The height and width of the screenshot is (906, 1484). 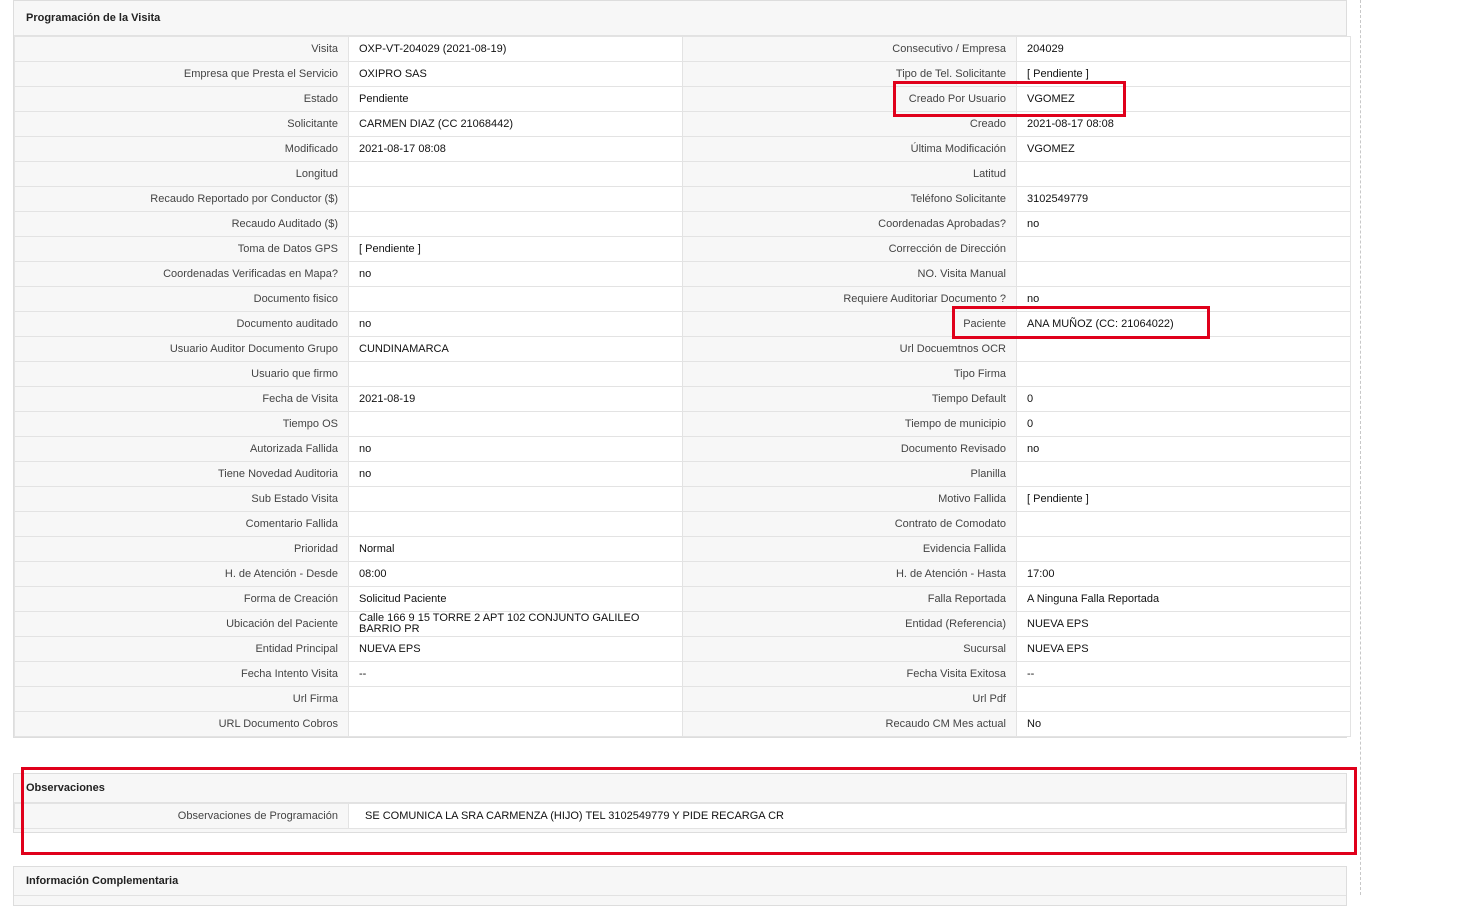 I want to click on field-label: Contrato de Comodato, so click(x=849, y=524).